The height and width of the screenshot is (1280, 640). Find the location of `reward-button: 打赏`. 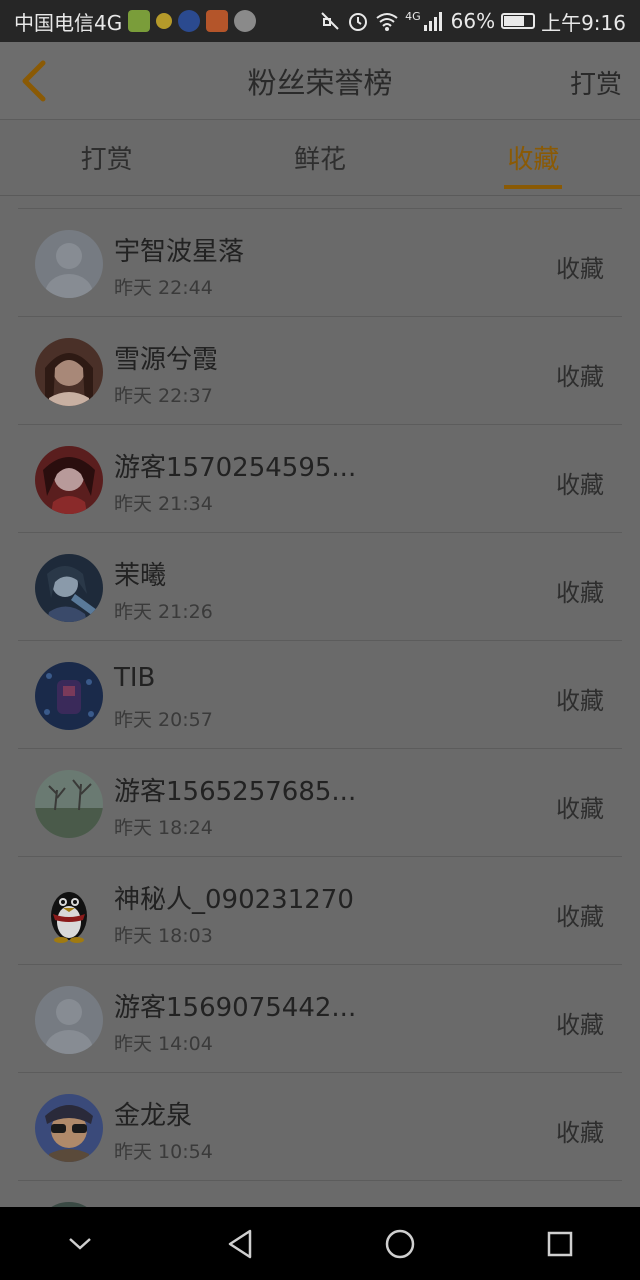

reward-button: 打赏 is located at coordinates (596, 82).